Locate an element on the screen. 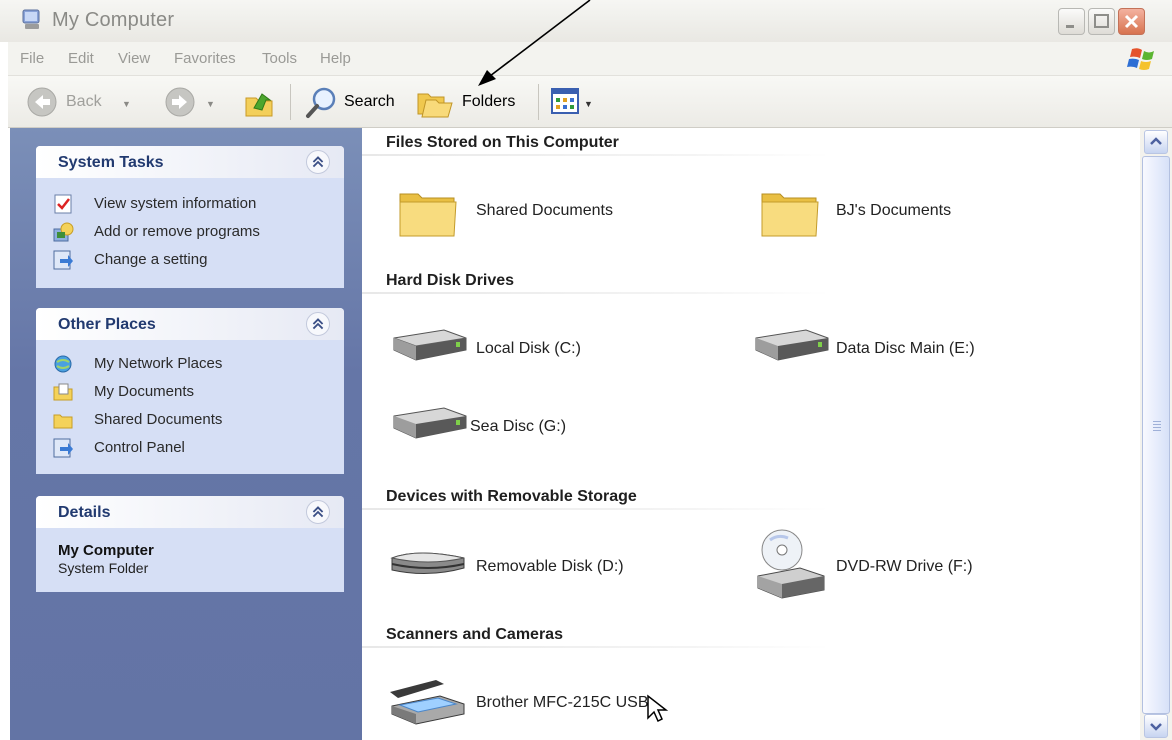 This screenshot has height=740, width=1172. item-shared-documents: Shared Documents is located at coordinates (546, 212).